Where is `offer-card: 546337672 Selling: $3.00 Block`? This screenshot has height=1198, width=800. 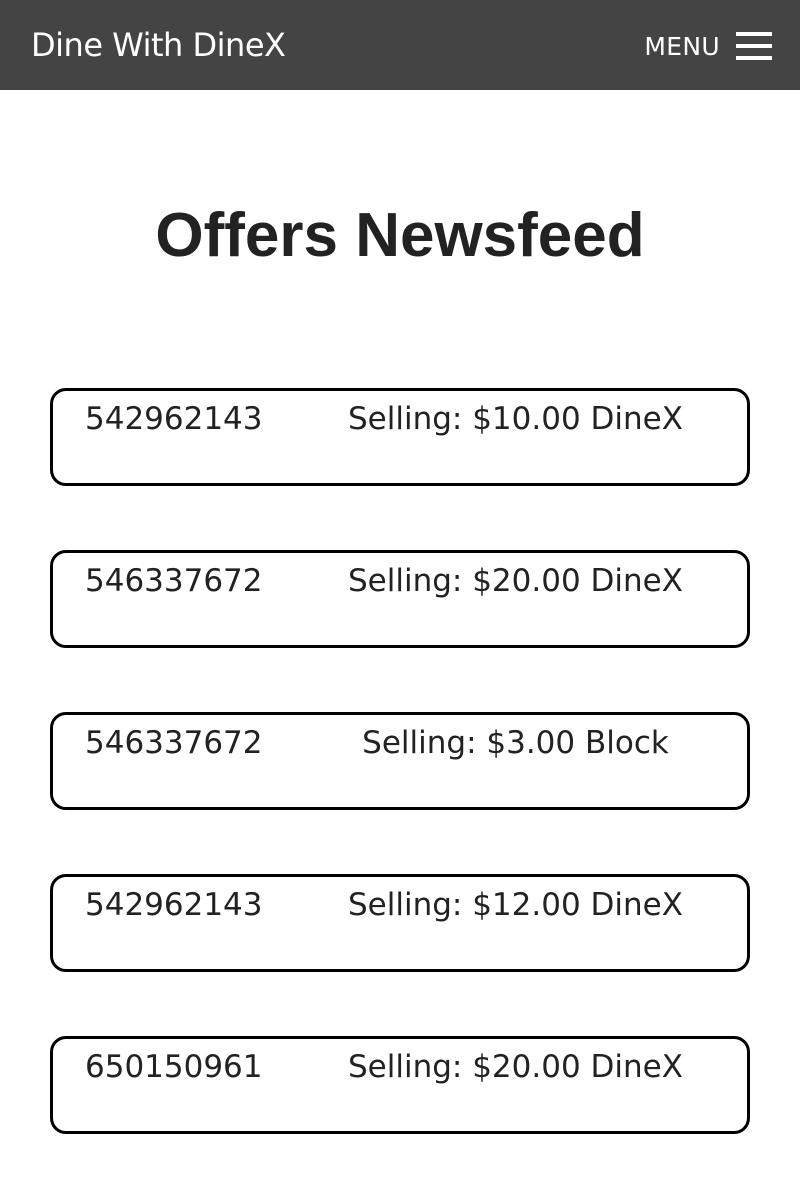
offer-card: 546337672 Selling: $3.00 Block is located at coordinates (400, 761).